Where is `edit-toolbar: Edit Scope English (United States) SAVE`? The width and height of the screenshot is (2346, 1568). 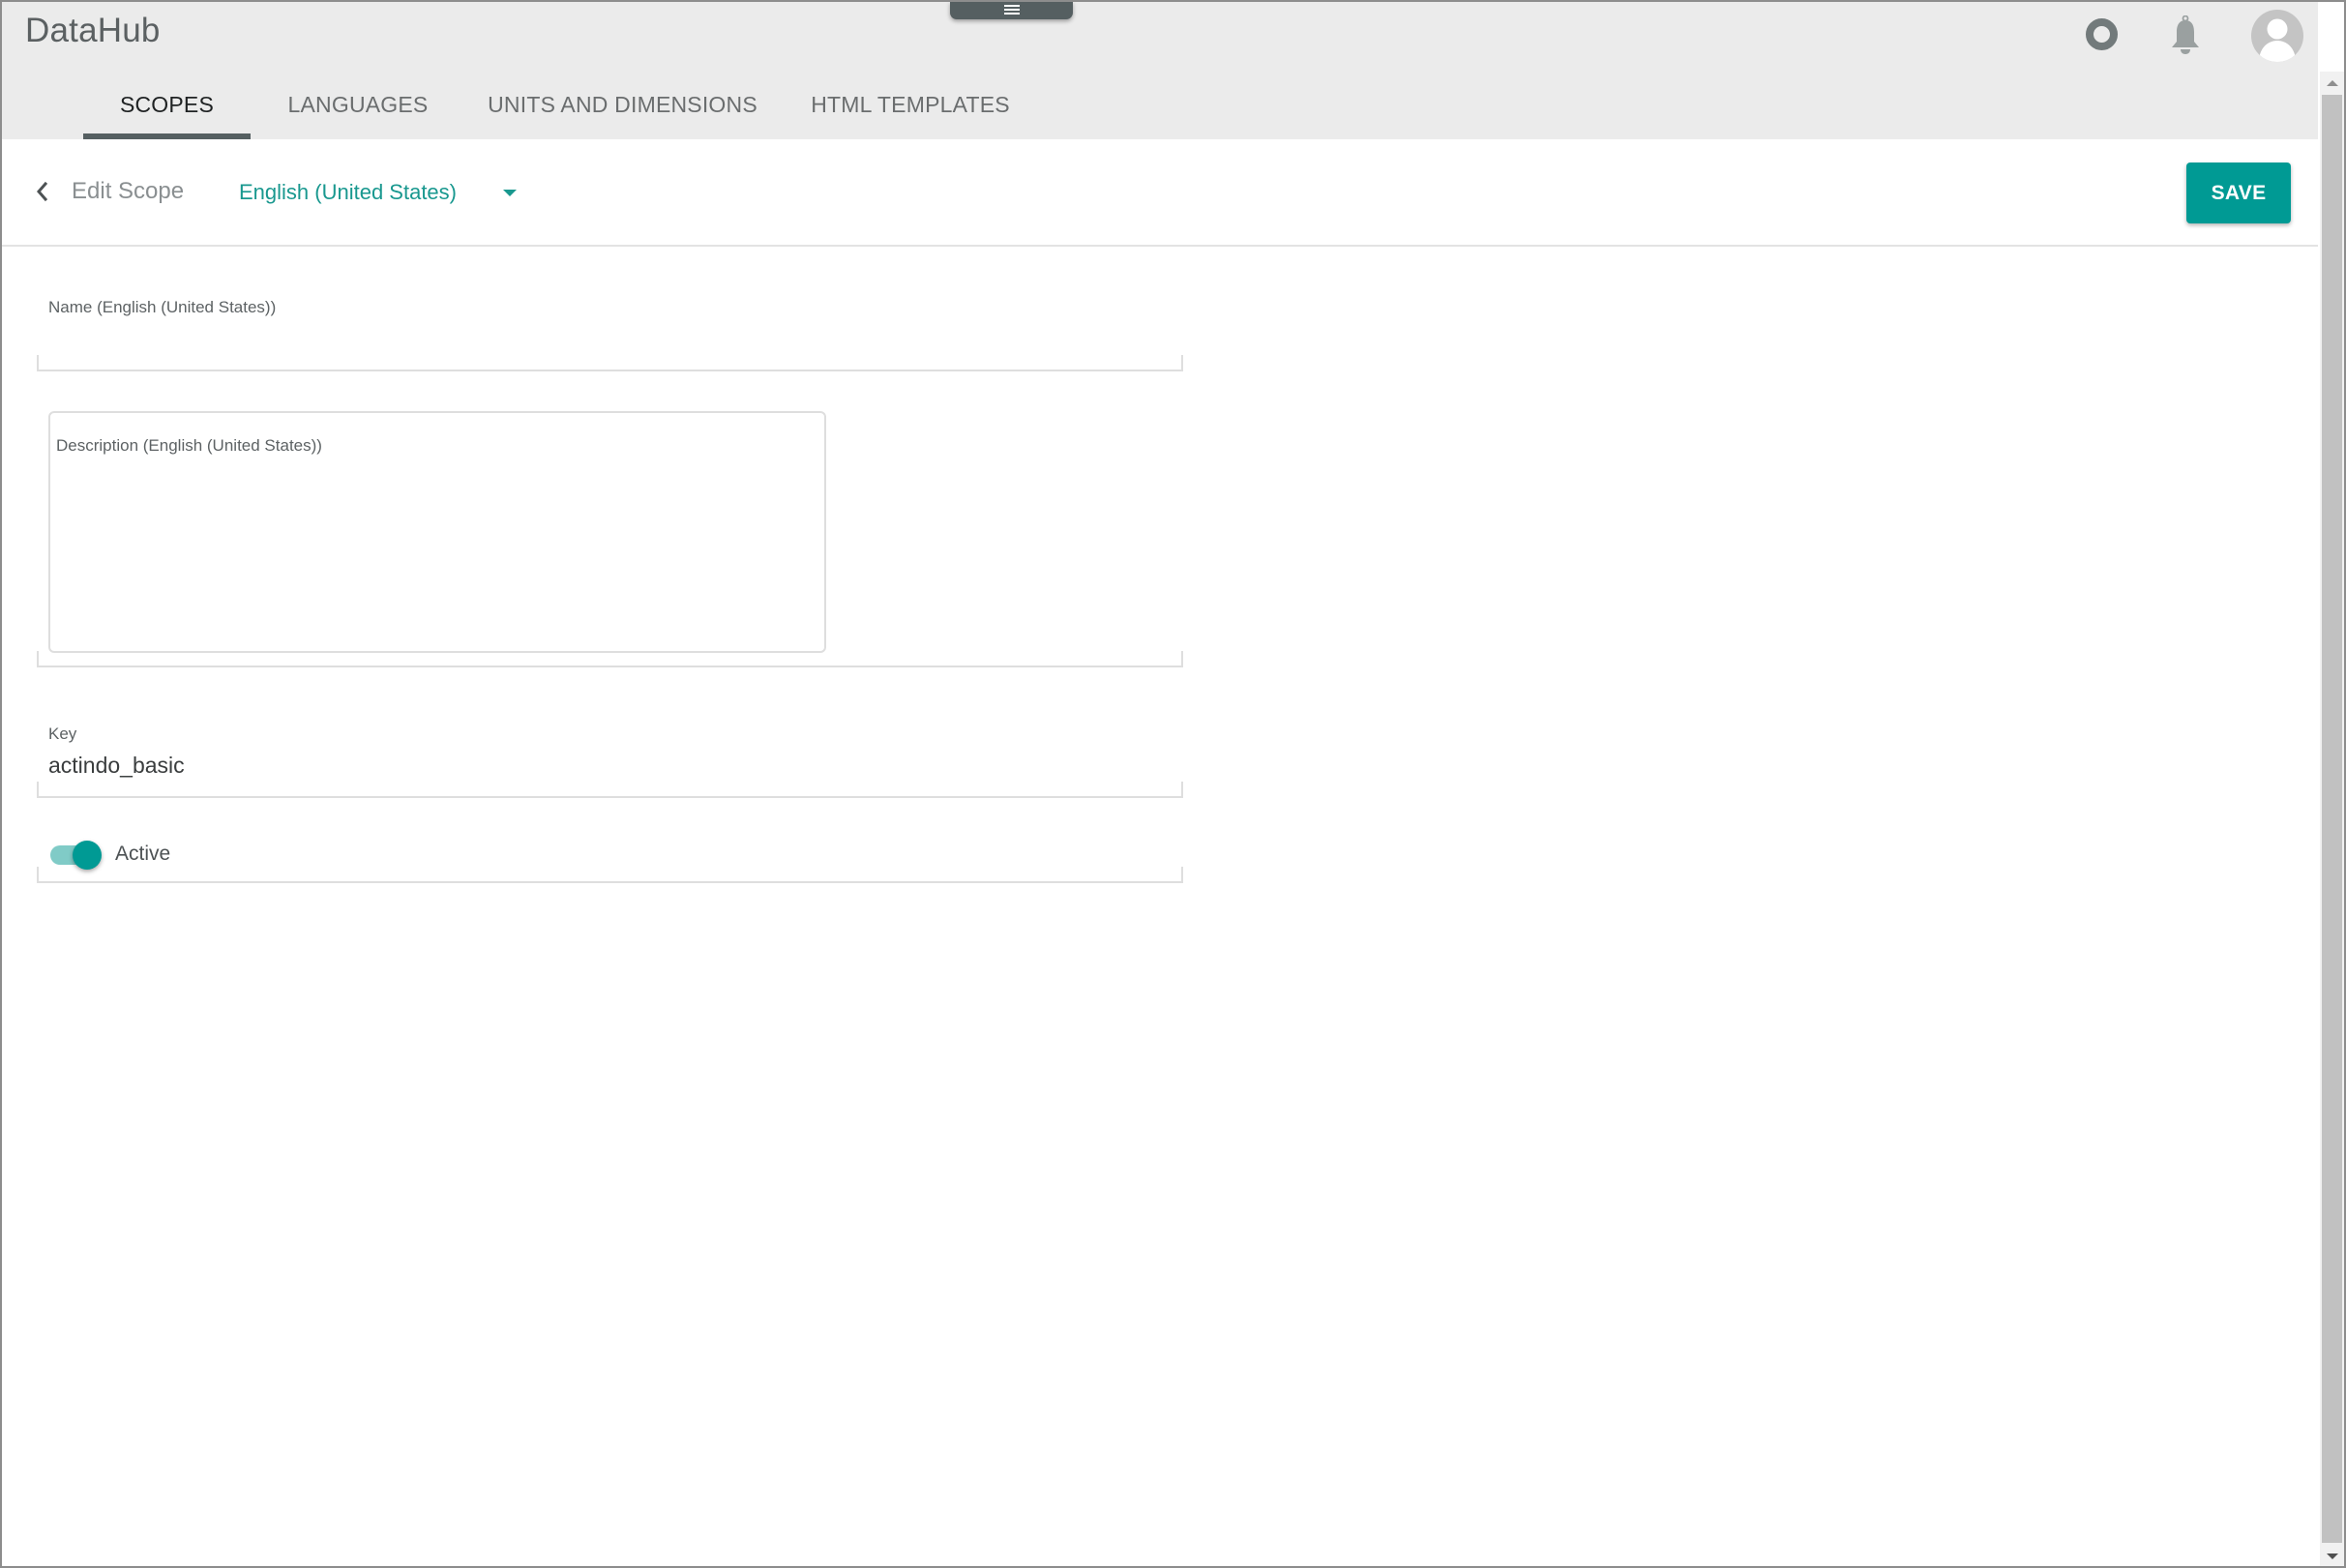 edit-toolbar: Edit Scope English (United States) SAVE is located at coordinates (1160, 193).